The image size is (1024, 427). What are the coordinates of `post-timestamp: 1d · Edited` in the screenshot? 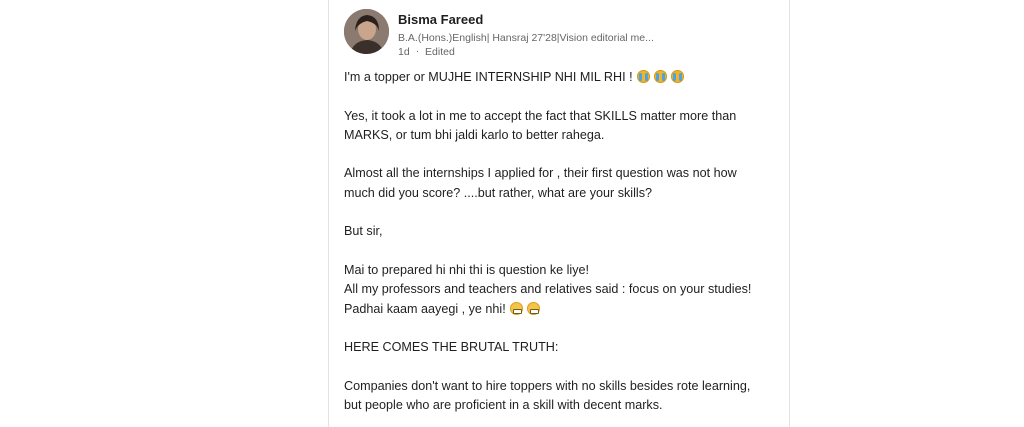 It's located at (526, 52).